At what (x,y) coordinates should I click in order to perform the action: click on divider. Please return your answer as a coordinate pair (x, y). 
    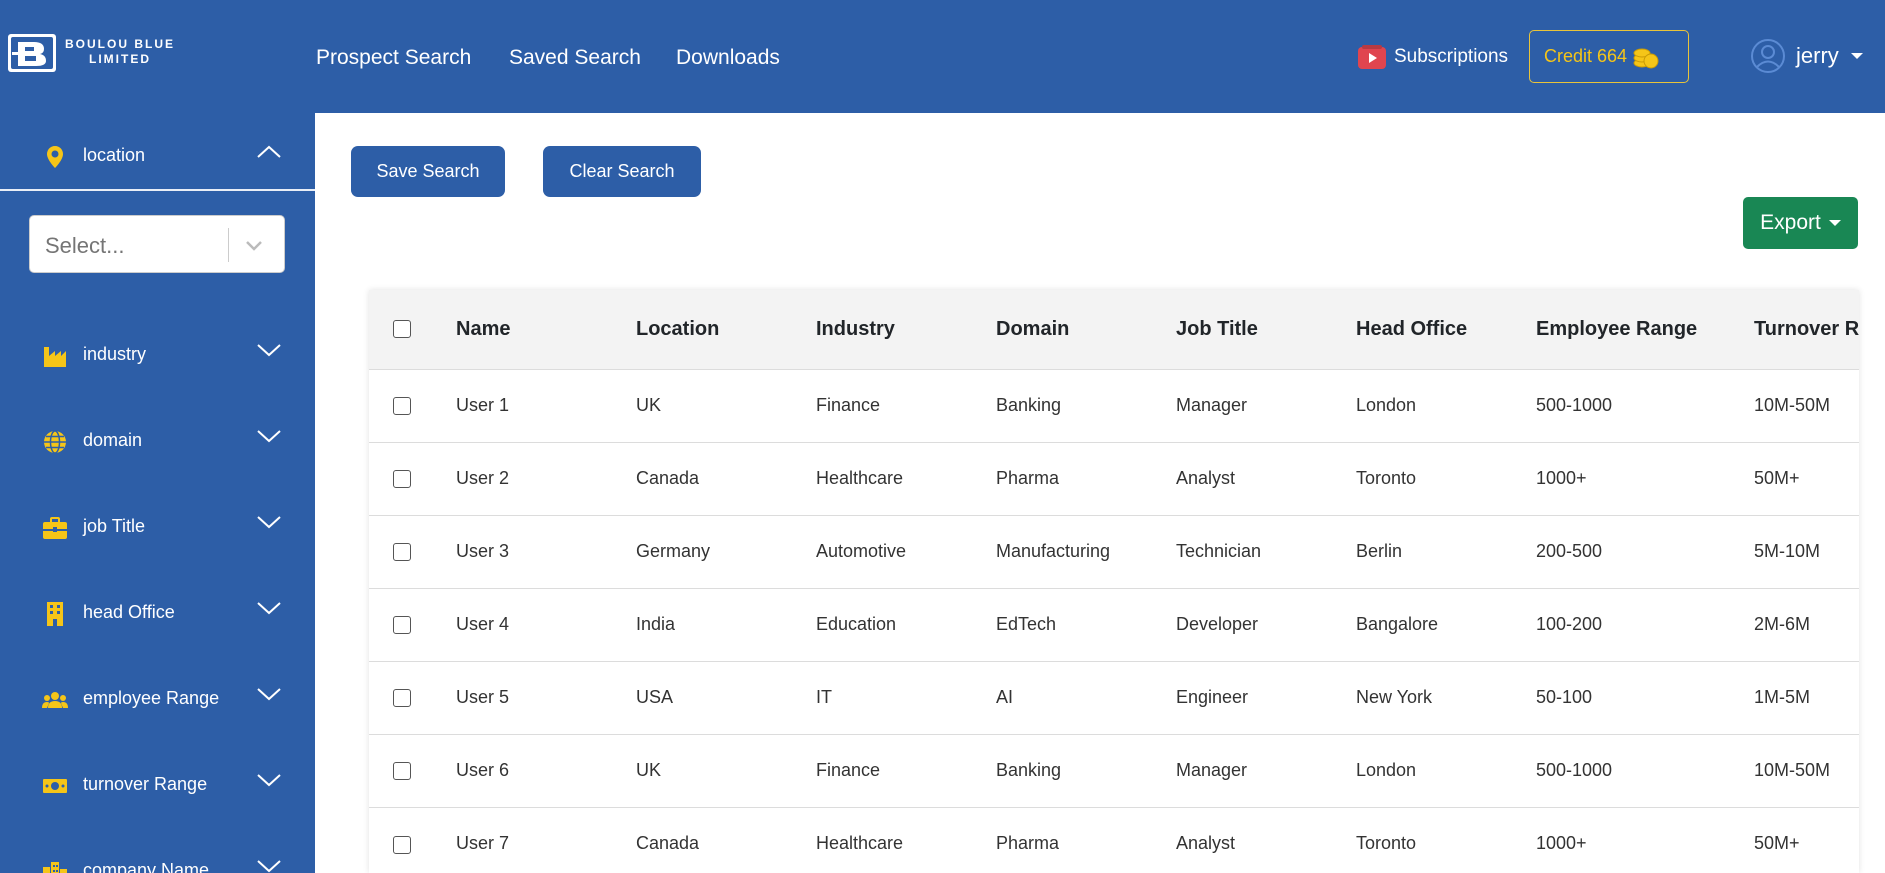
    Looking at the image, I should click on (157, 190).